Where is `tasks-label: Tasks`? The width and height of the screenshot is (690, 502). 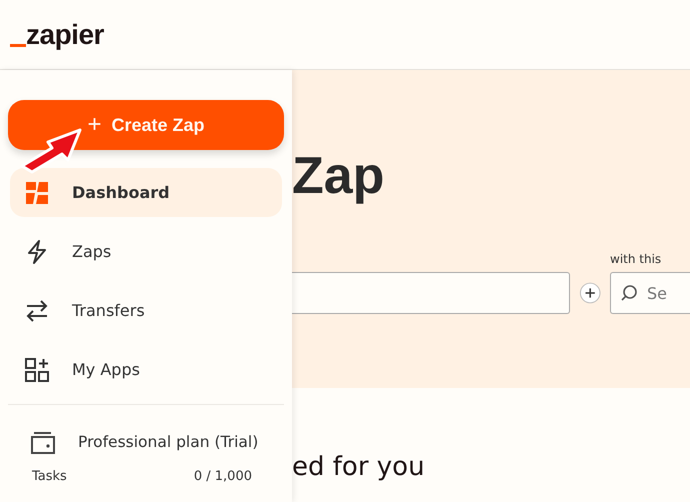
tasks-label: Tasks is located at coordinates (49, 476).